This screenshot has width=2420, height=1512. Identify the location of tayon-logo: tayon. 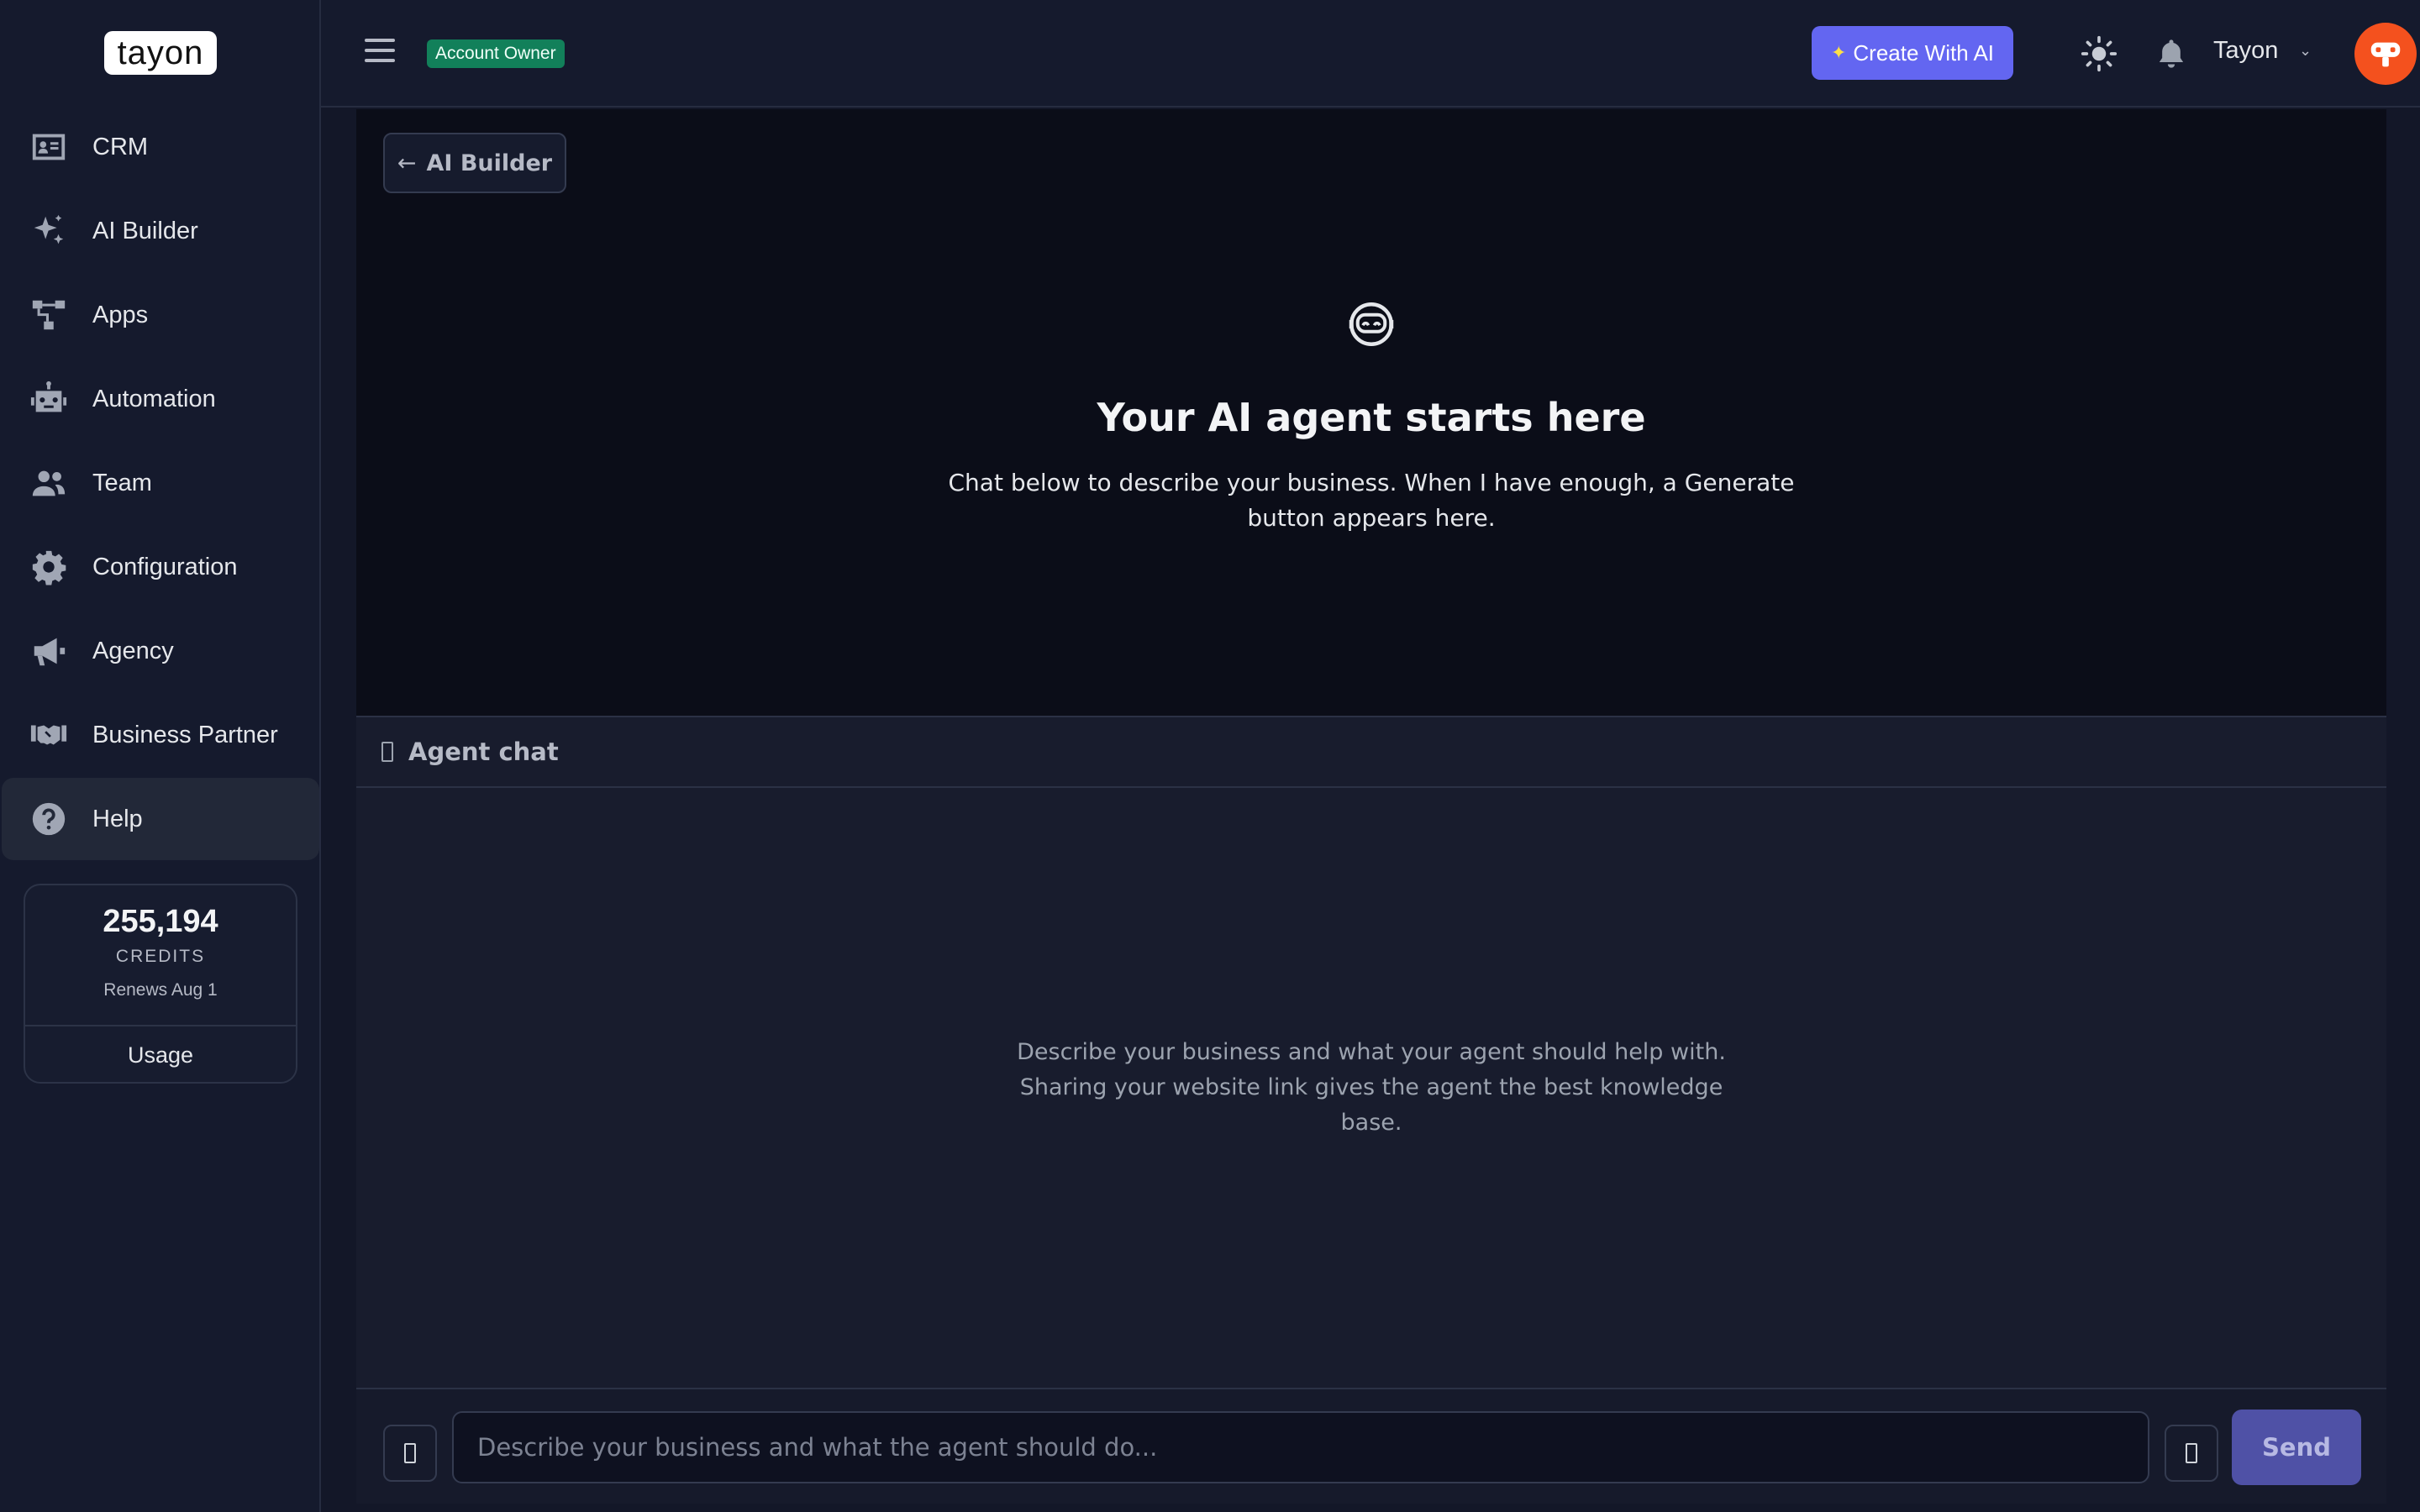
(161, 53).